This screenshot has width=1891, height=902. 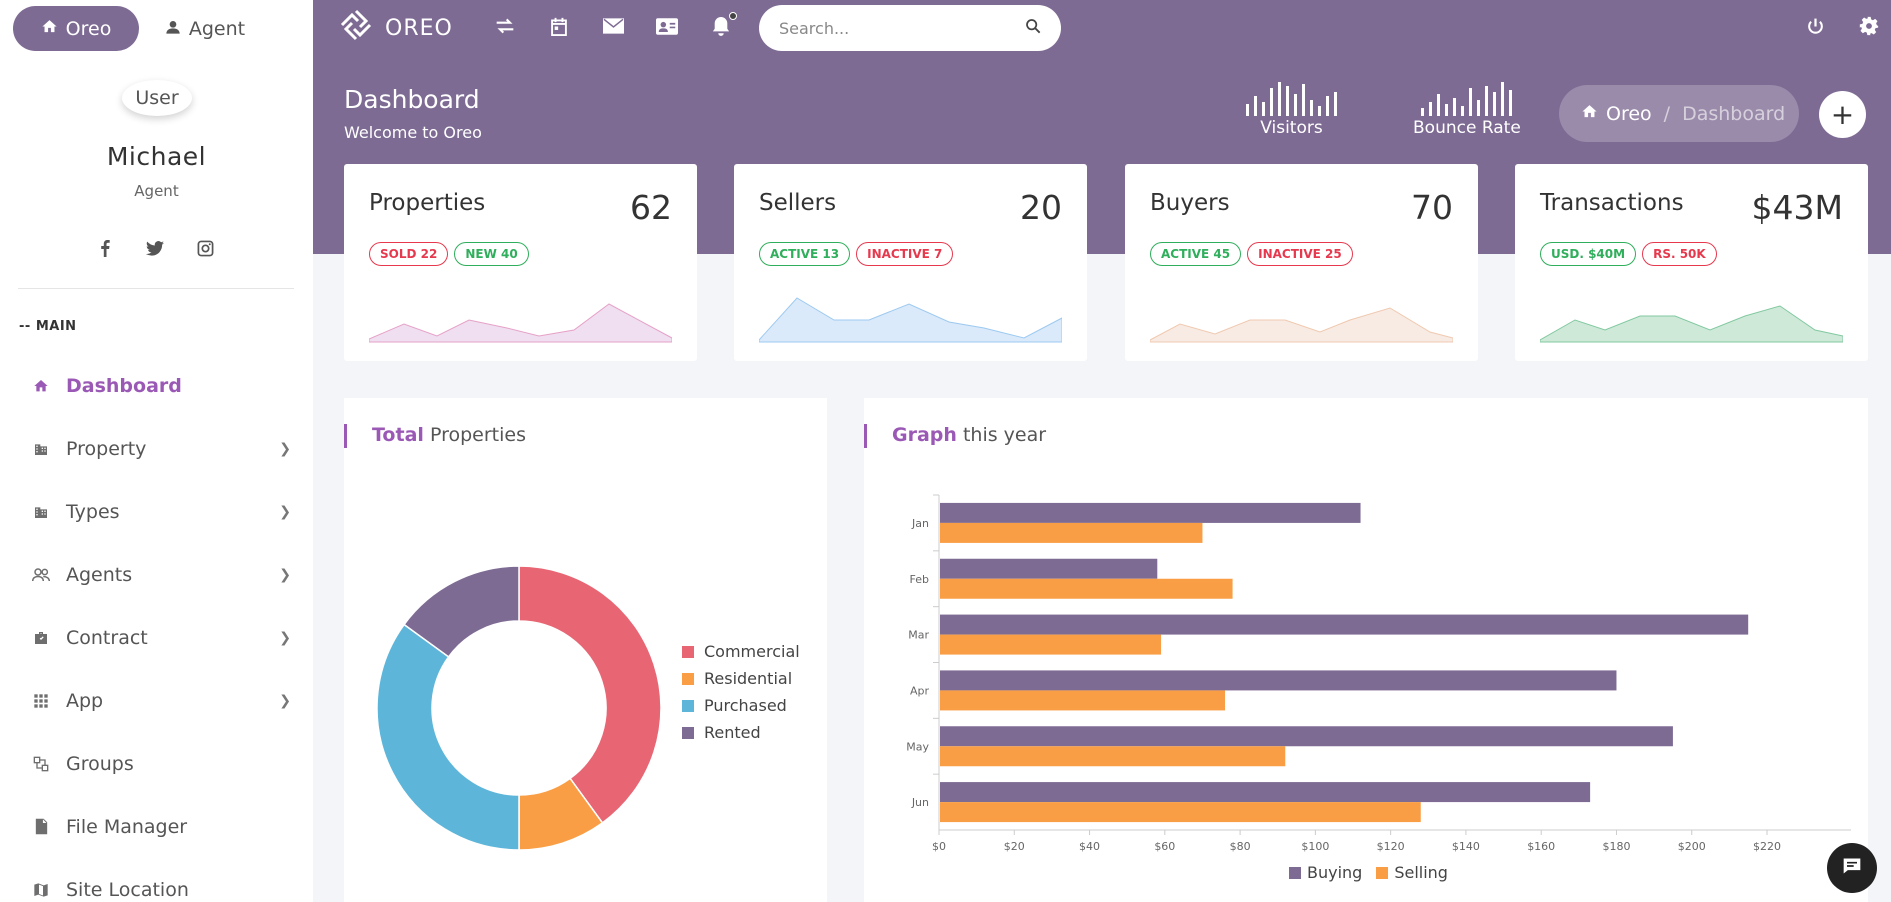 What do you see at coordinates (124, 385) in the screenshot?
I see `sidebar-item-label: Dashboard` at bounding box center [124, 385].